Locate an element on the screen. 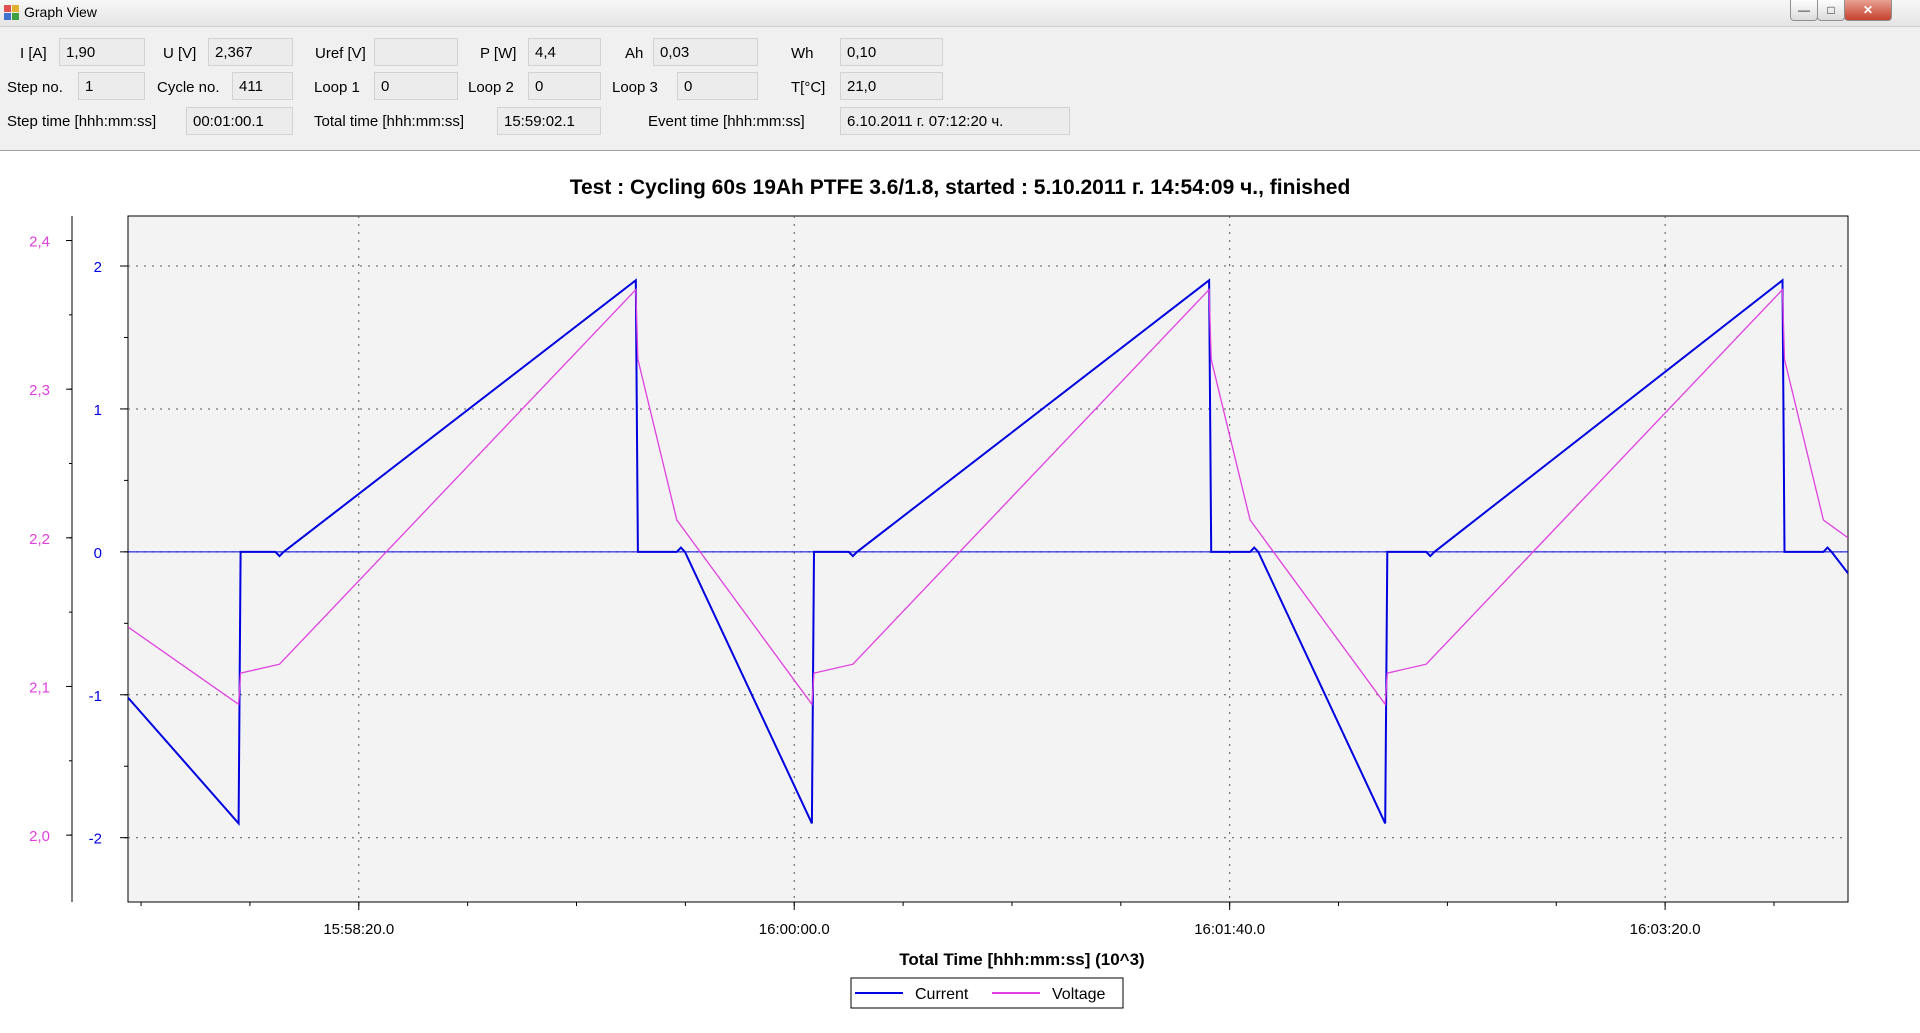 The height and width of the screenshot is (1033, 1920). ah-value: 0,03 is located at coordinates (705, 52).